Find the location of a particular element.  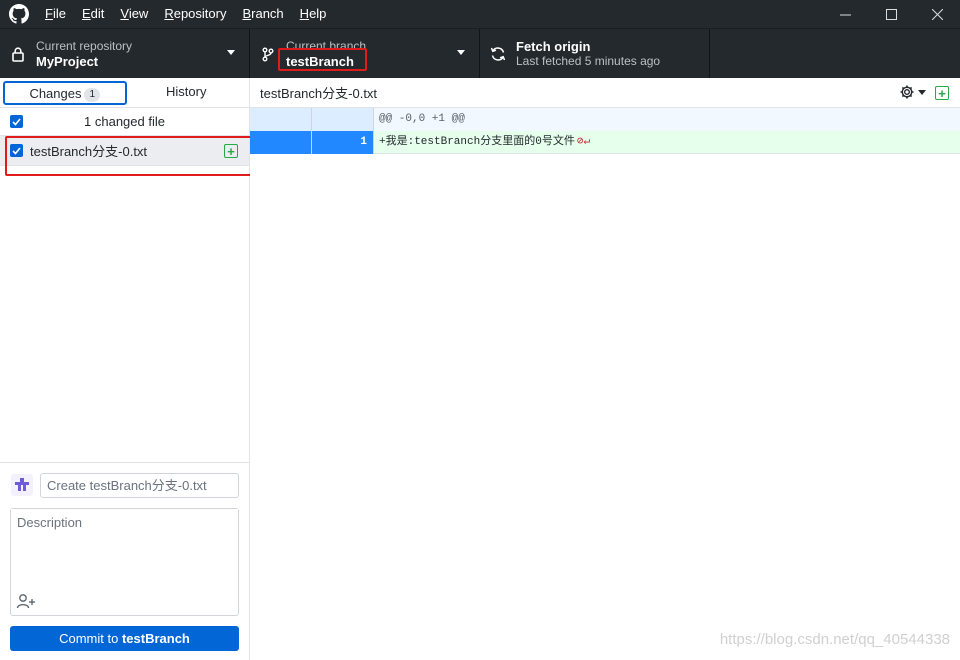

menu-help: Help is located at coordinates (313, 14).